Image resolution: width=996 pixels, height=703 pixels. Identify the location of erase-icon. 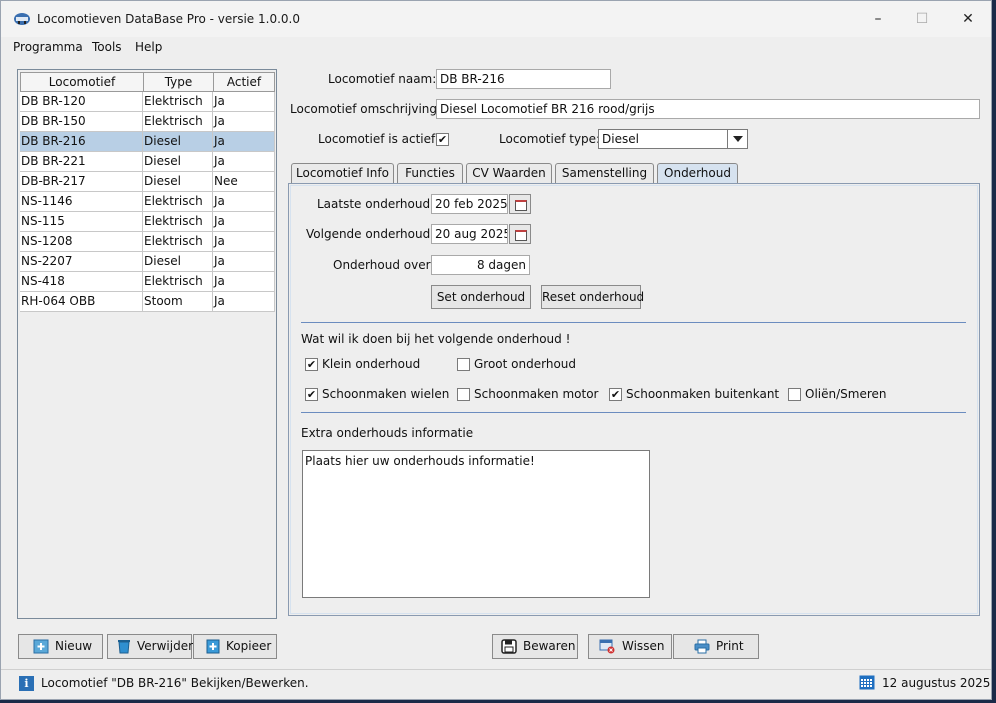
(607, 646).